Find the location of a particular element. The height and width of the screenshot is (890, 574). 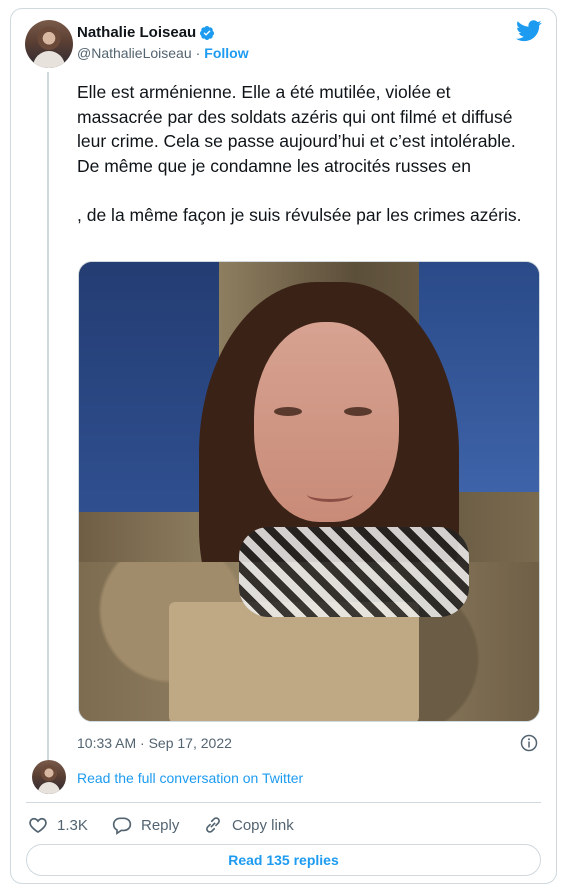

conversation-avatar is located at coordinates (49, 777).